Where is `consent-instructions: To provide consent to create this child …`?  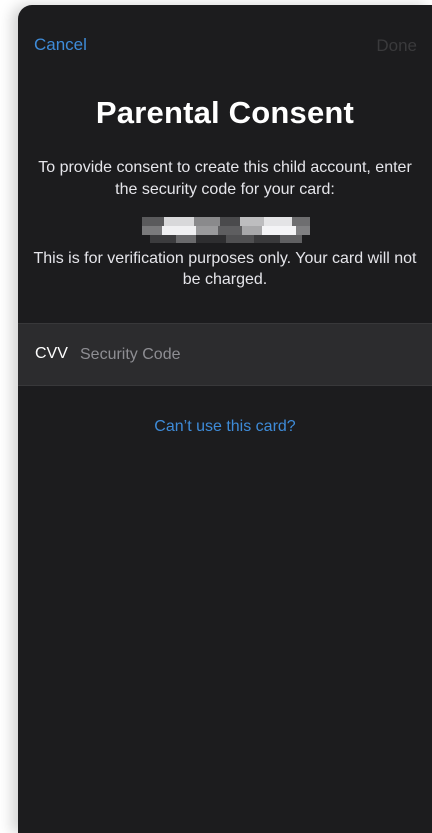 consent-instructions: To provide consent to create this child … is located at coordinates (225, 178).